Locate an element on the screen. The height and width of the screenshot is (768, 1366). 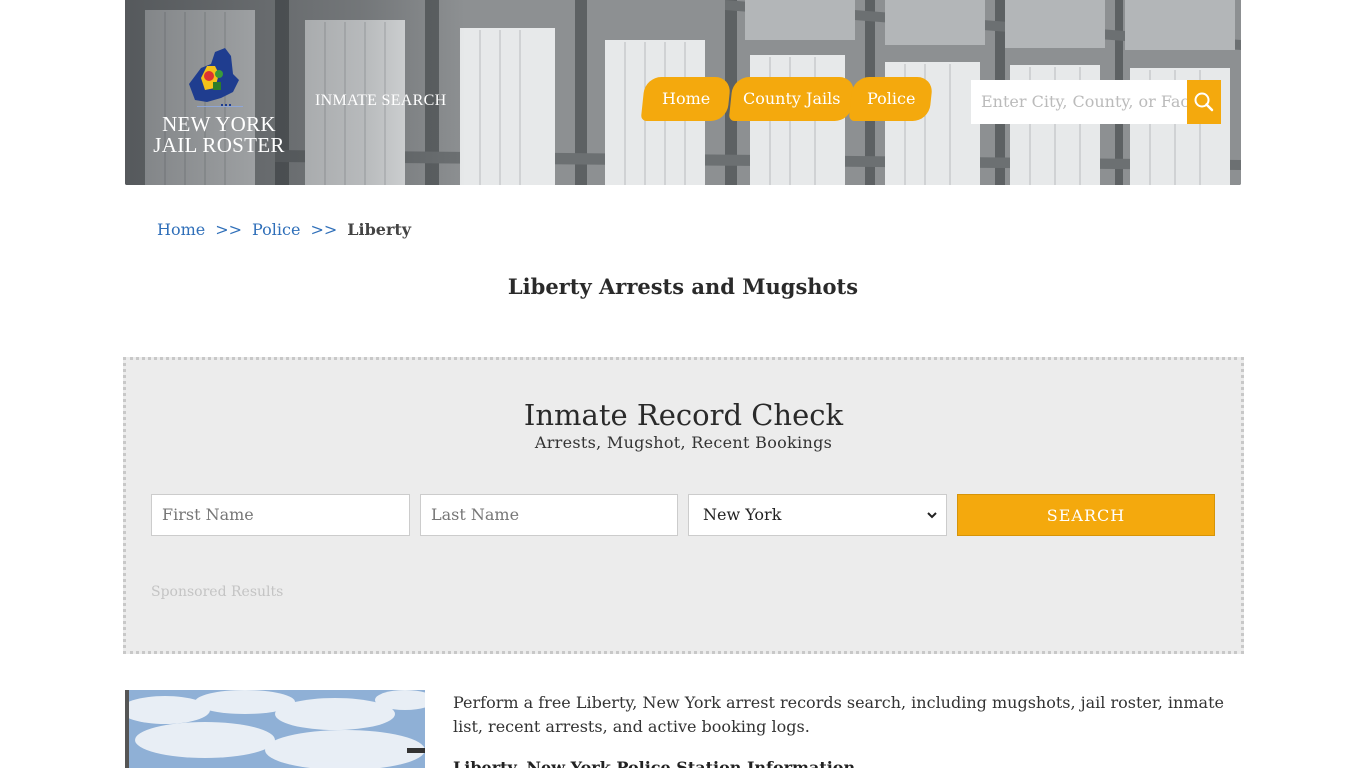
state-select: New York is located at coordinates (817, 515).